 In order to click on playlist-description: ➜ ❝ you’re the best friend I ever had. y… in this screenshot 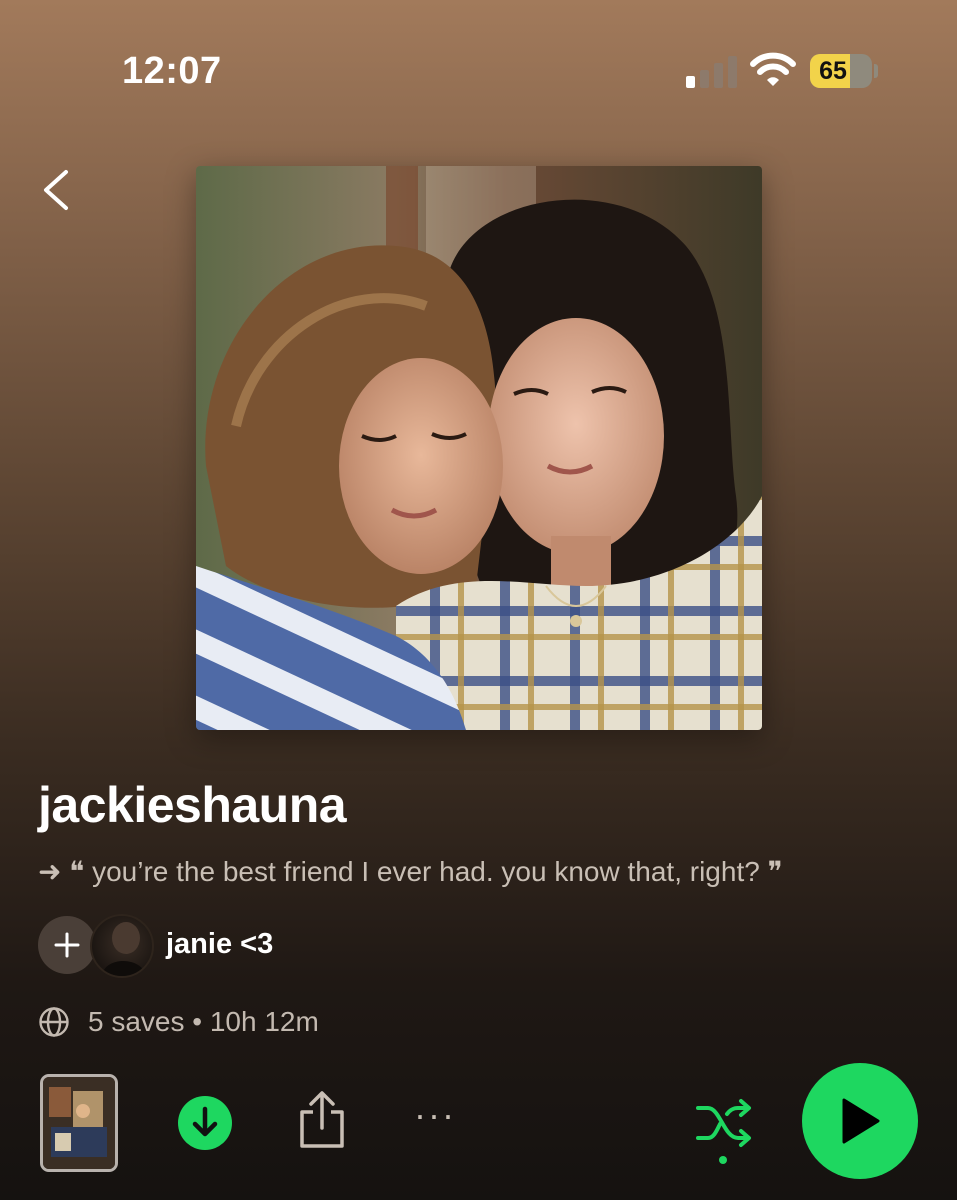, I will do `click(410, 871)`.